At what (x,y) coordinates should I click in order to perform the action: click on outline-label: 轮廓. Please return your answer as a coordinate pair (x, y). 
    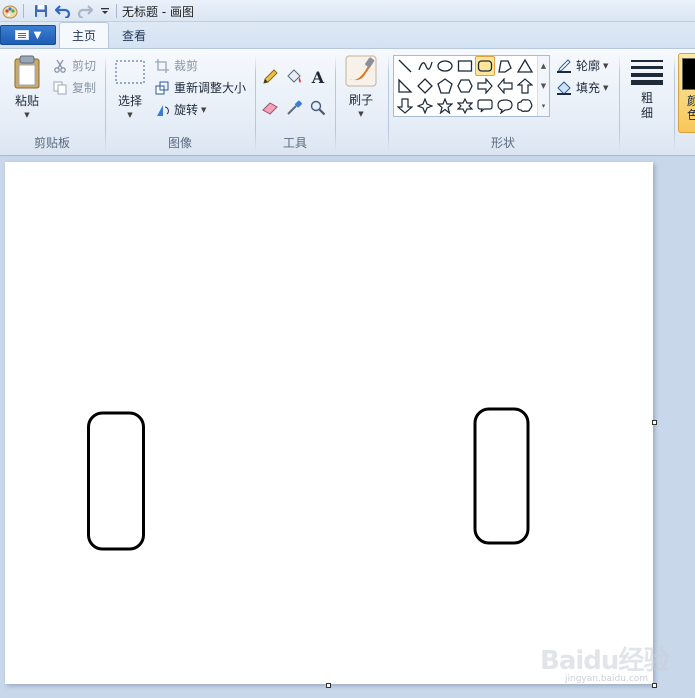
    Looking at the image, I should click on (588, 66).